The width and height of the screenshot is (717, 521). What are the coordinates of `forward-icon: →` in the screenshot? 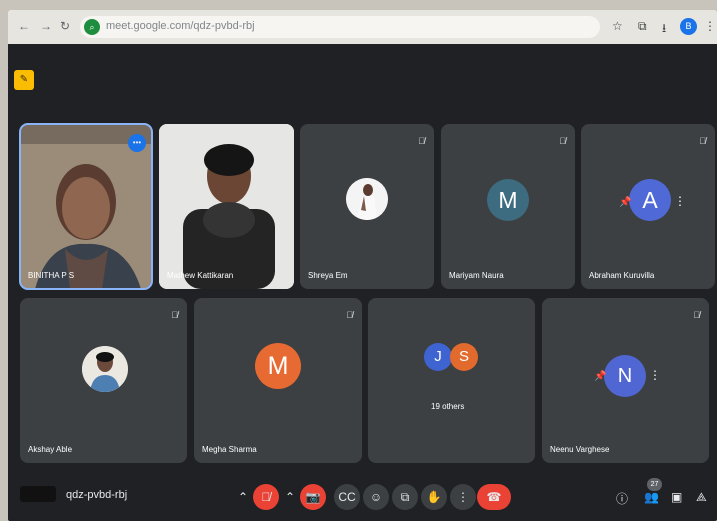 It's located at (46, 26).